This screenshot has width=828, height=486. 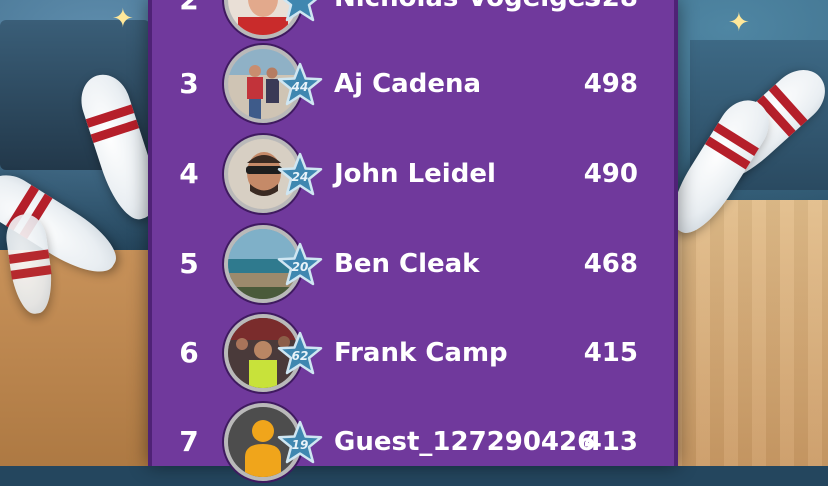 I want to click on player-name: Frank Camp, so click(x=421, y=353).